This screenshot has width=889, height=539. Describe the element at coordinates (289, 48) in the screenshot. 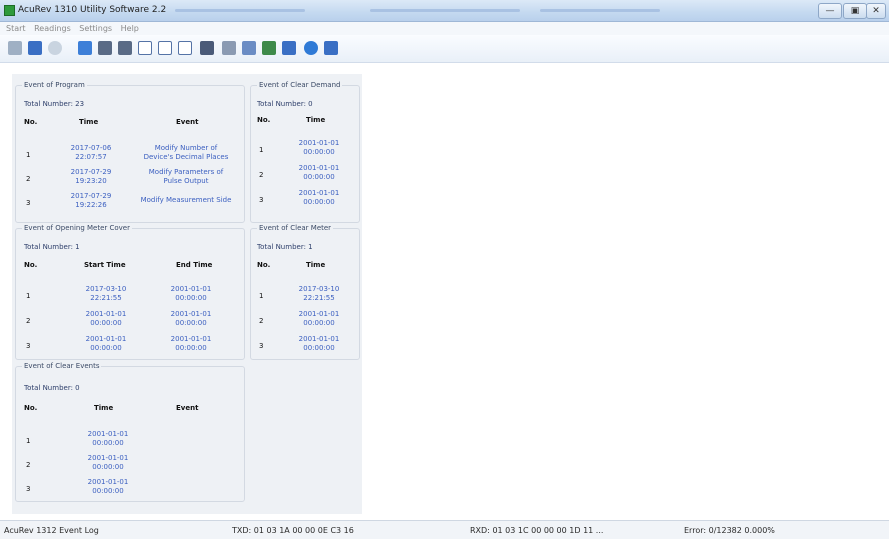

I see `report-icon` at that location.